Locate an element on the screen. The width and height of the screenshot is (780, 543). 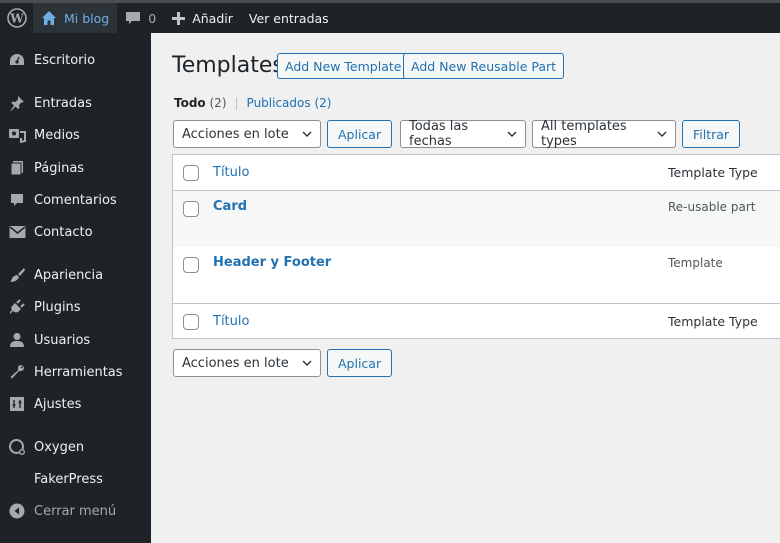
comments-link: 0 is located at coordinates (140, 18).